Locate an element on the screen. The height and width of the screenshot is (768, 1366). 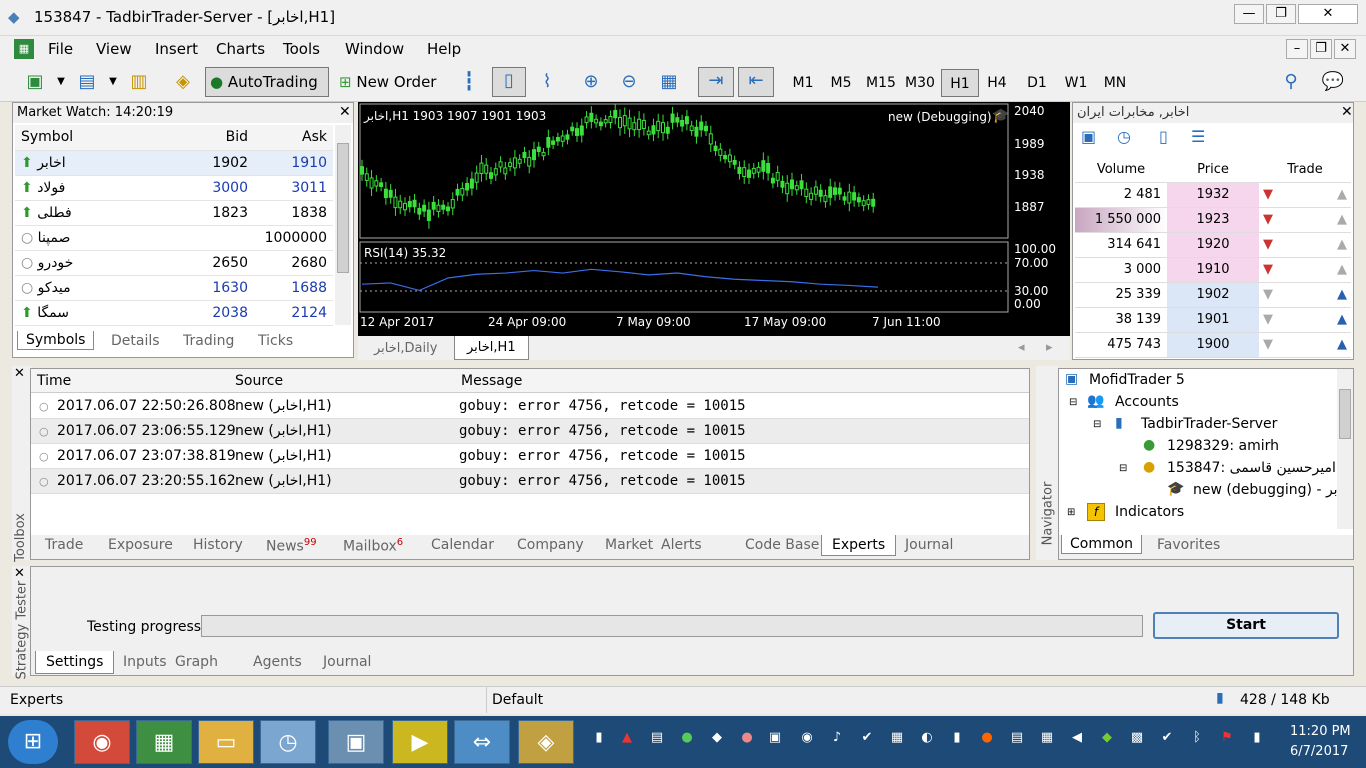
nav-indicators: Indicators is located at coordinates (1149, 512).